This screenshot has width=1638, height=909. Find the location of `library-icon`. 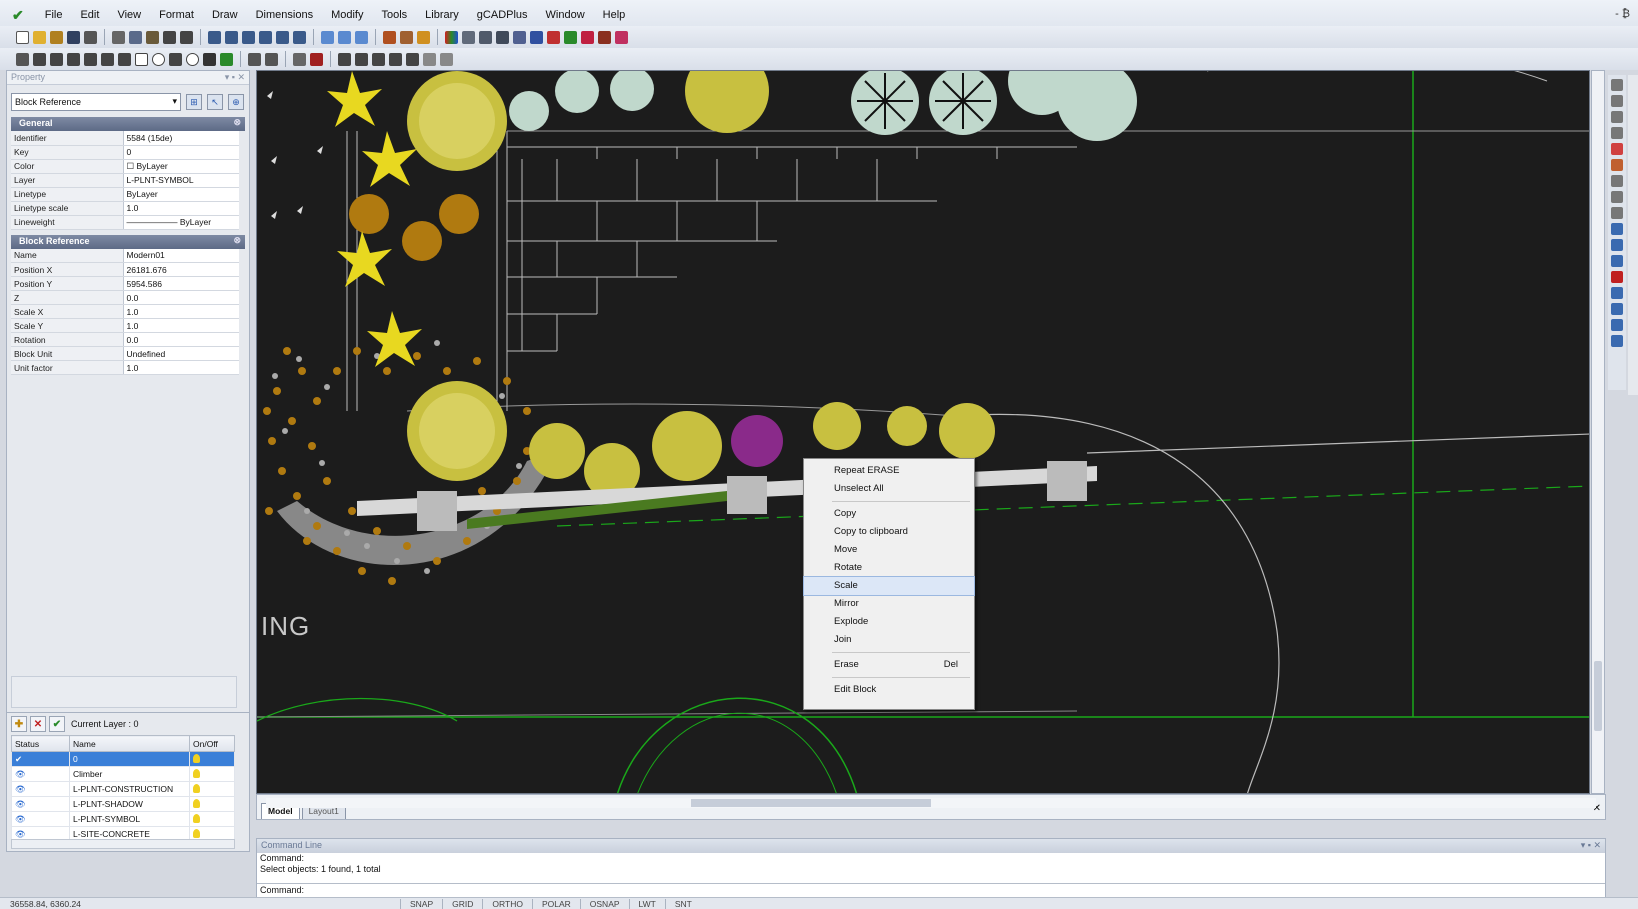

library-icon is located at coordinates (406, 37).